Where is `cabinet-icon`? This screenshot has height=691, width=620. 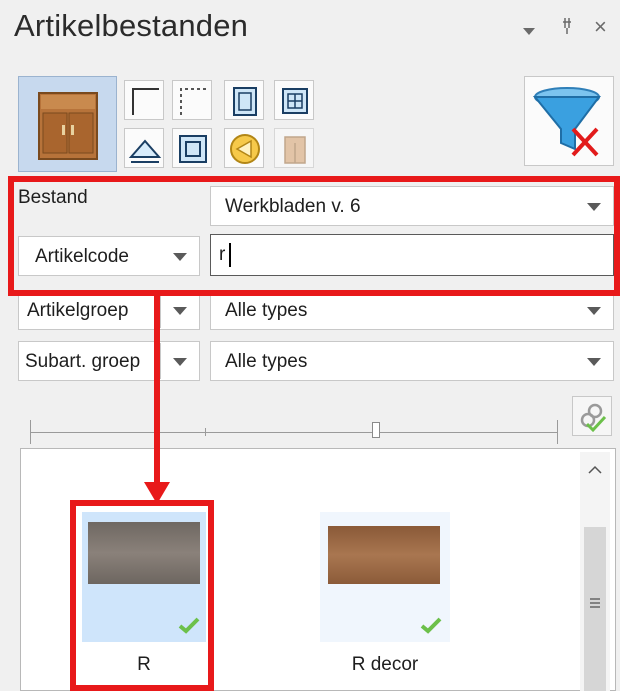
cabinet-icon is located at coordinates (68, 126).